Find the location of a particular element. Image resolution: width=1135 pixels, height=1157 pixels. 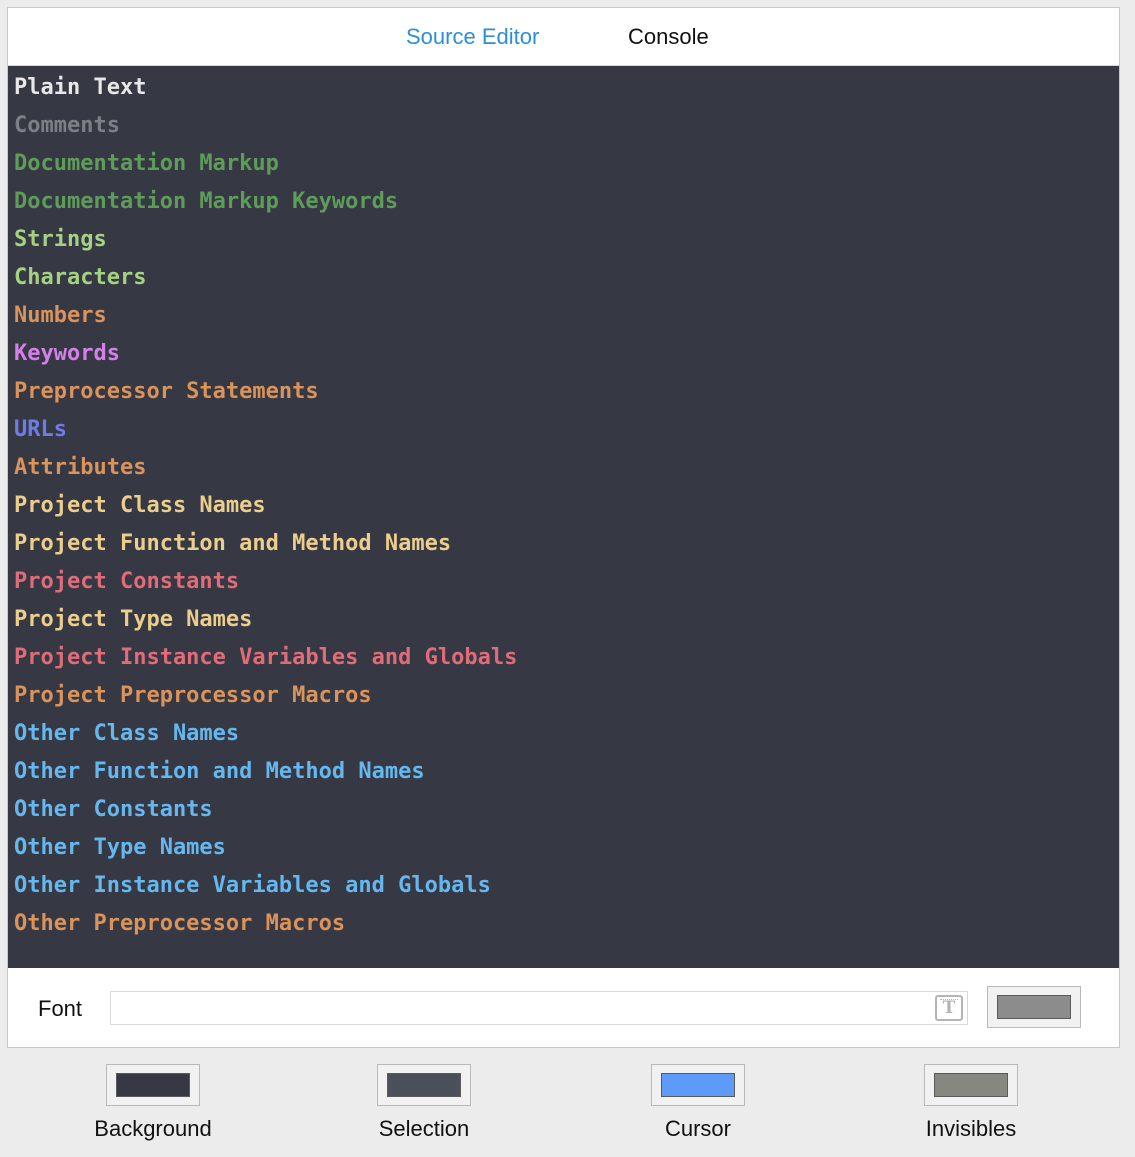

syntax-token-item: Comments is located at coordinates (67, 126).